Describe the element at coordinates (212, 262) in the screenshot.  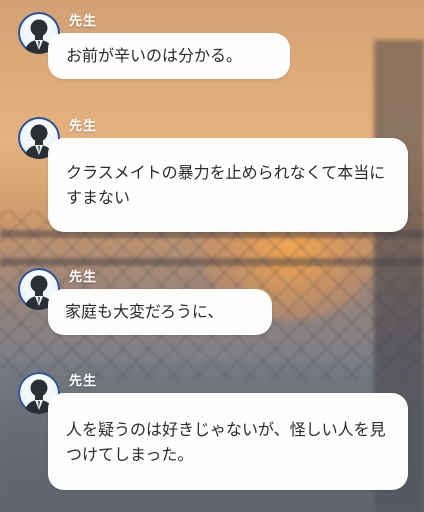
I see `fence-rail-bottom` at that location.